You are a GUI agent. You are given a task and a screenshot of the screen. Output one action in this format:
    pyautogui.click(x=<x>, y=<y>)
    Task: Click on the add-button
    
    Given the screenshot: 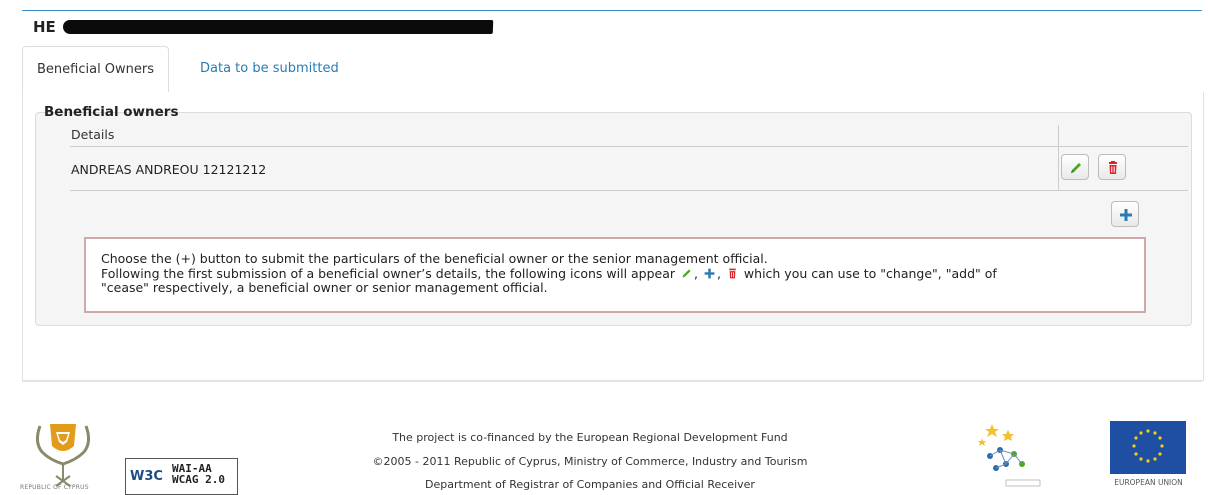 What is the action you would take?
    pyautogui.click(x=1125, y=214)
    